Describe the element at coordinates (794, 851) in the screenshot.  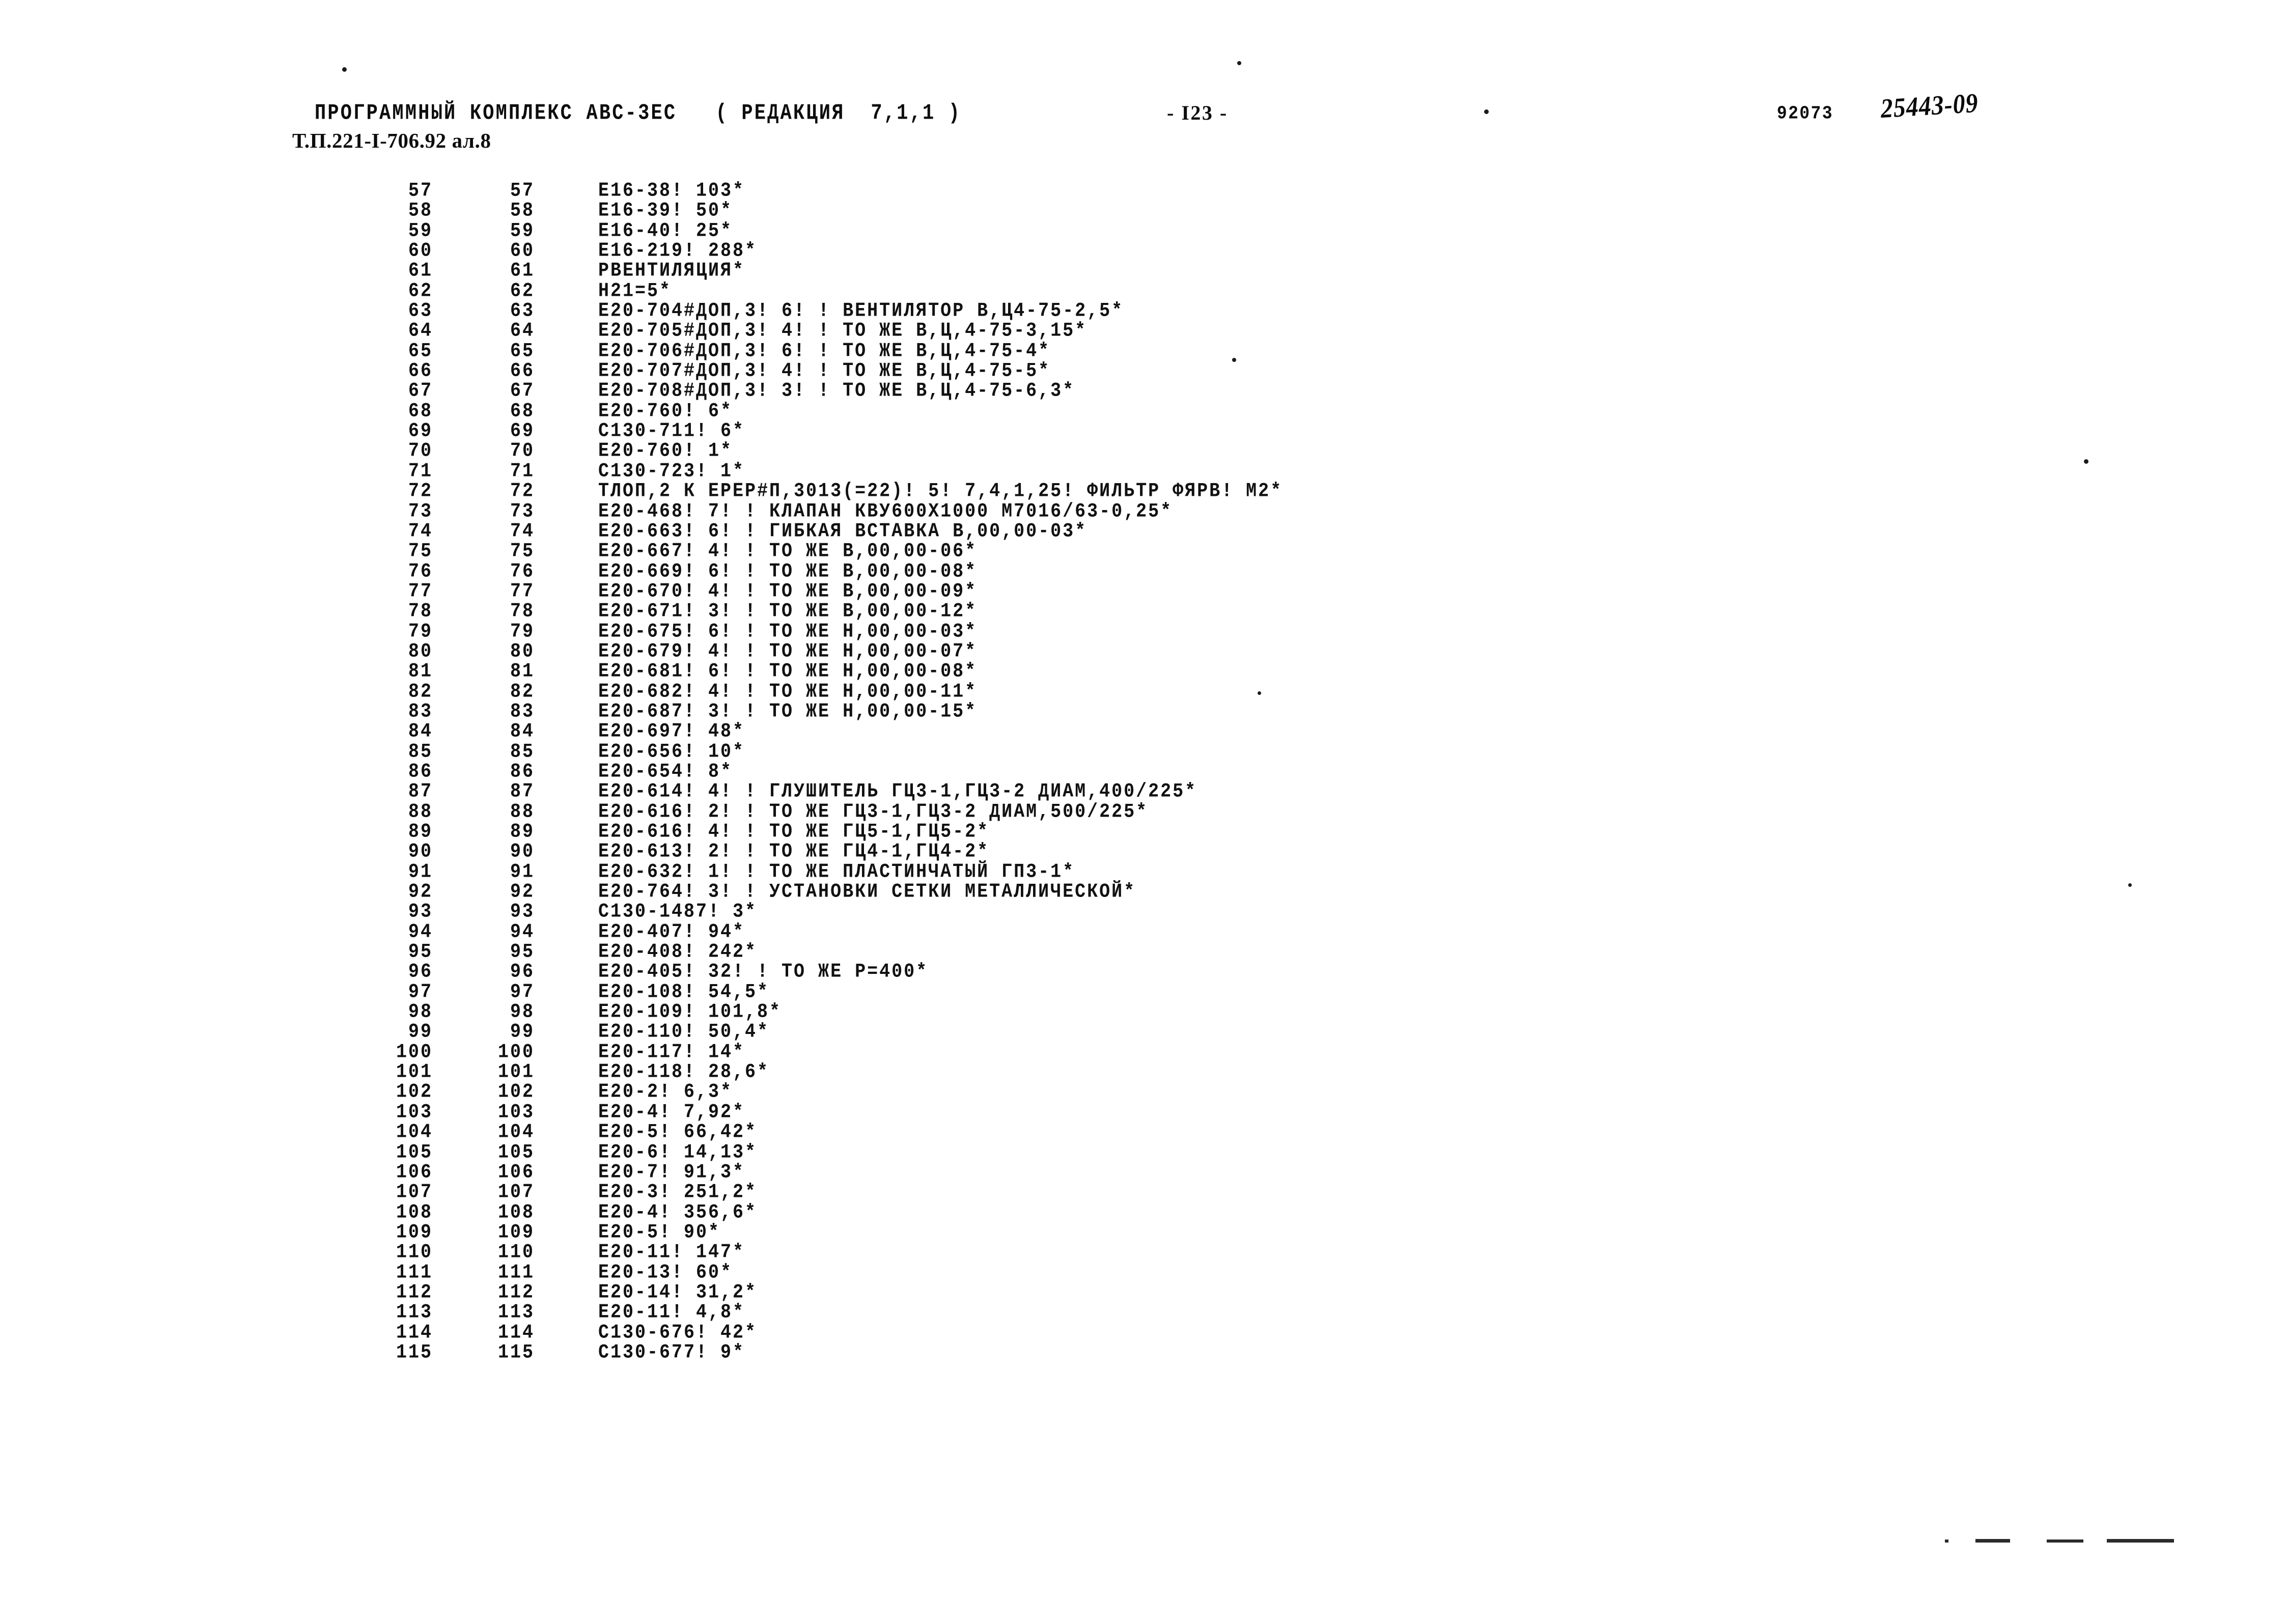
I see `row-statement-text: E20-613! 2! ! ТО ЖЕ ГЦ4-1,ГЦ4-2*` at that location.